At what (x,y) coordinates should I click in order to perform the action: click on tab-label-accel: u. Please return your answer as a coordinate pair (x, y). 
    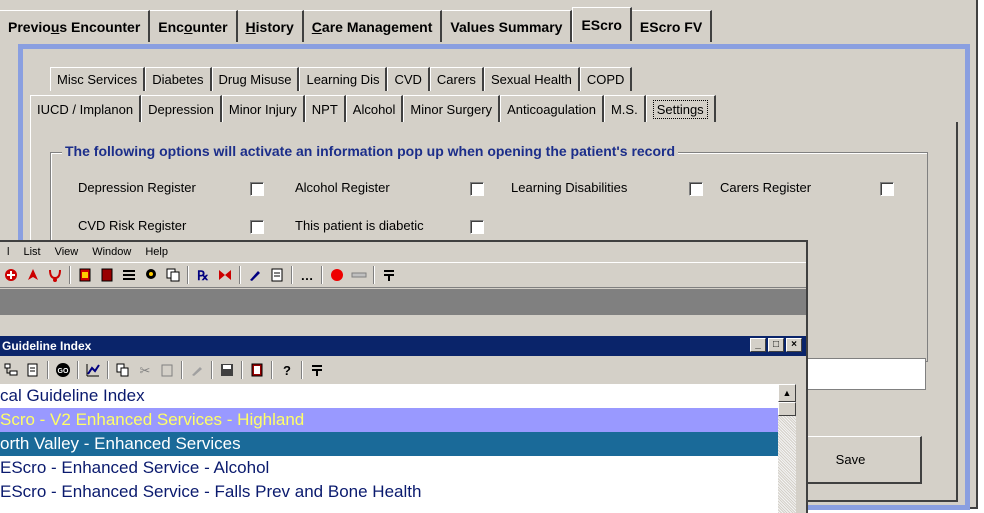
    Looking at the image, I should click on (55, 26).